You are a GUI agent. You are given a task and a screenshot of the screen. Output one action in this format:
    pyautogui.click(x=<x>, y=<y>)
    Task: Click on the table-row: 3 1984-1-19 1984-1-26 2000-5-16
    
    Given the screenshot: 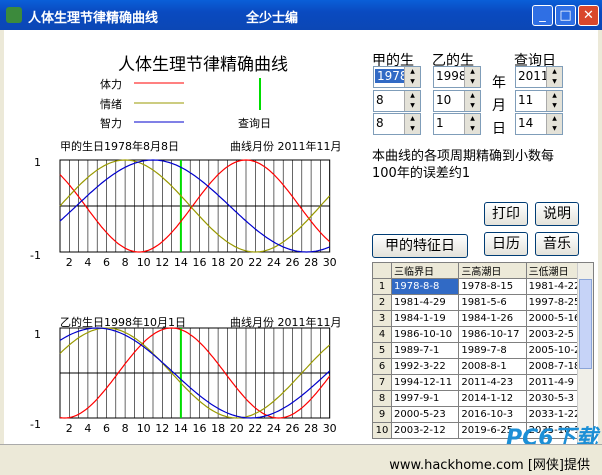 What is the action you would take?
    pyautogui.click(x=483, y=318)
    